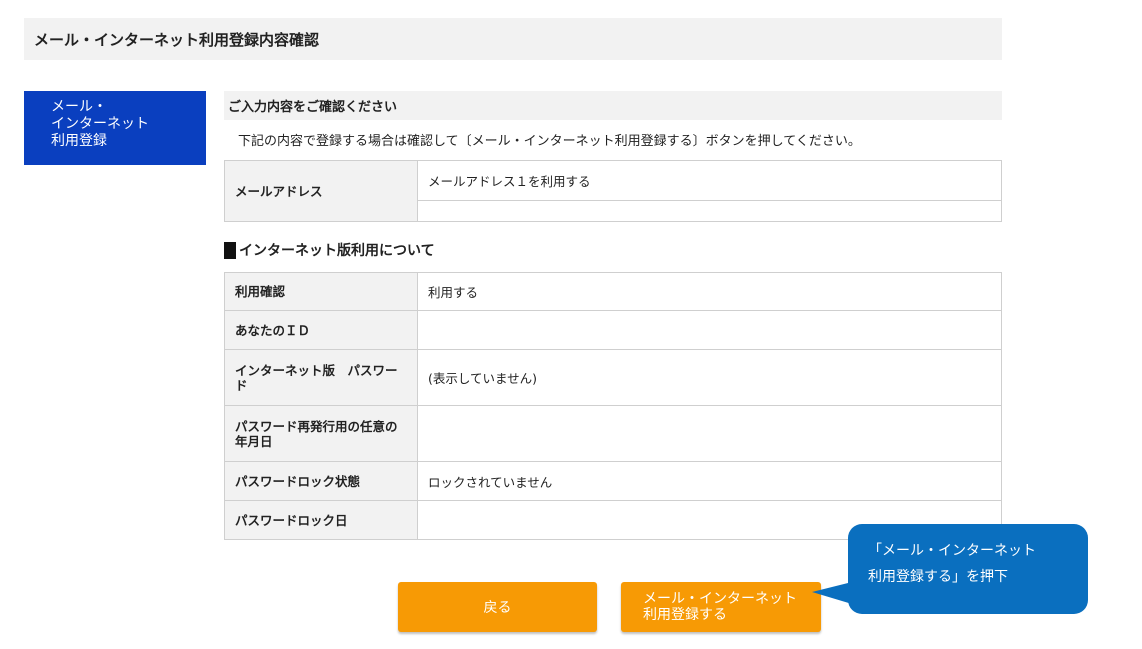 The height and width of the screenshot is (649, 1142). Describe the element at coordinates (321, 520) in the screenshot. I see `password-lock-date-label: パスワードロック日` at that location.